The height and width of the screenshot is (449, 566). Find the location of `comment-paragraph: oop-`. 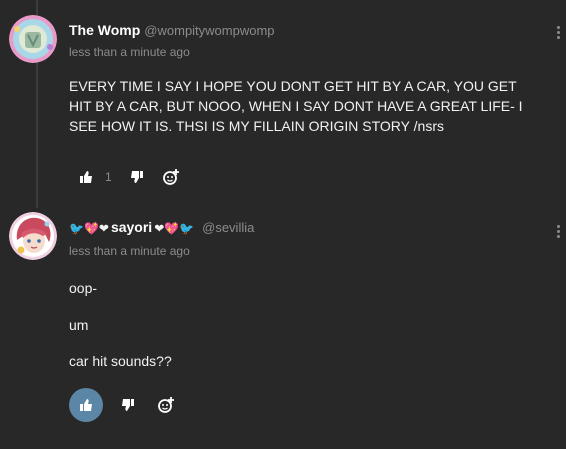

comment-paragraph: oop- is located at coordinates (83, 288).